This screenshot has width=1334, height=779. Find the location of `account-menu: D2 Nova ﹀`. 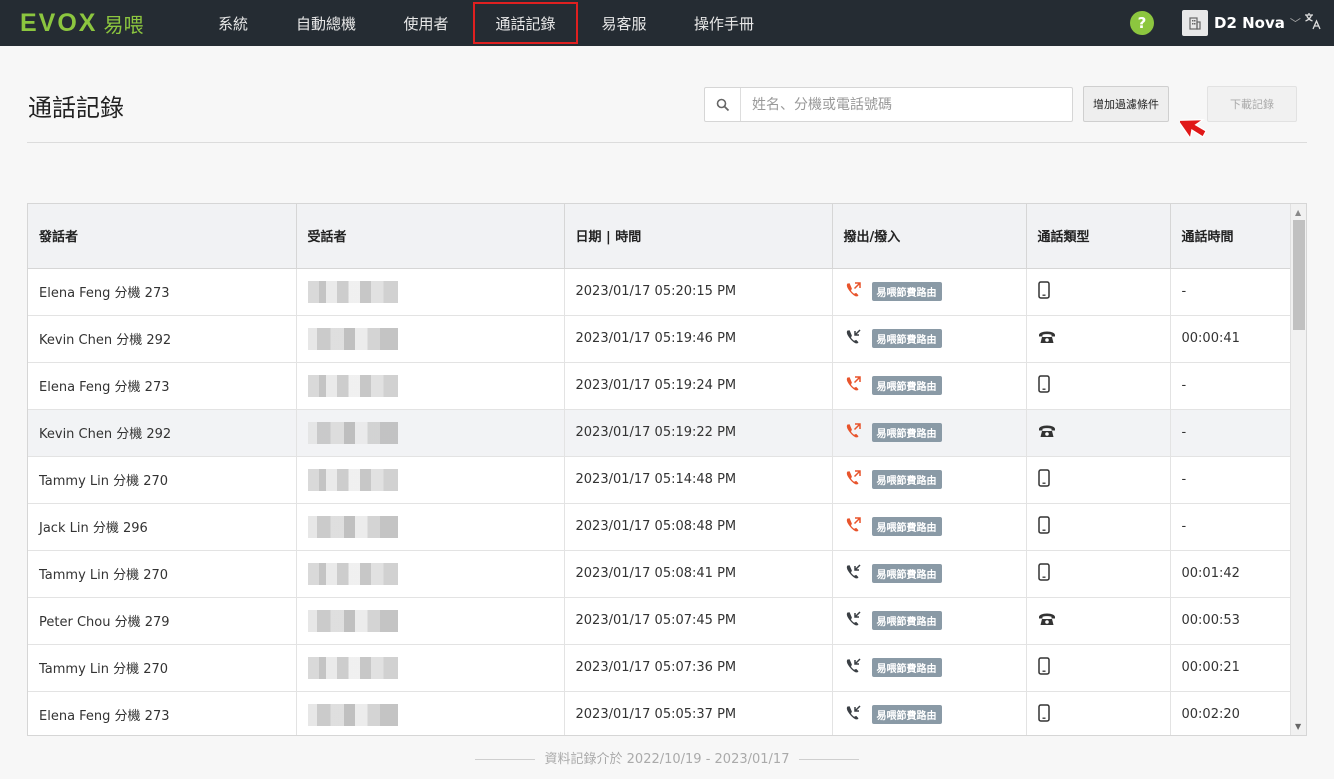

account-menu: D2 Nova ﹀ is located at coordinates (1241, 23).